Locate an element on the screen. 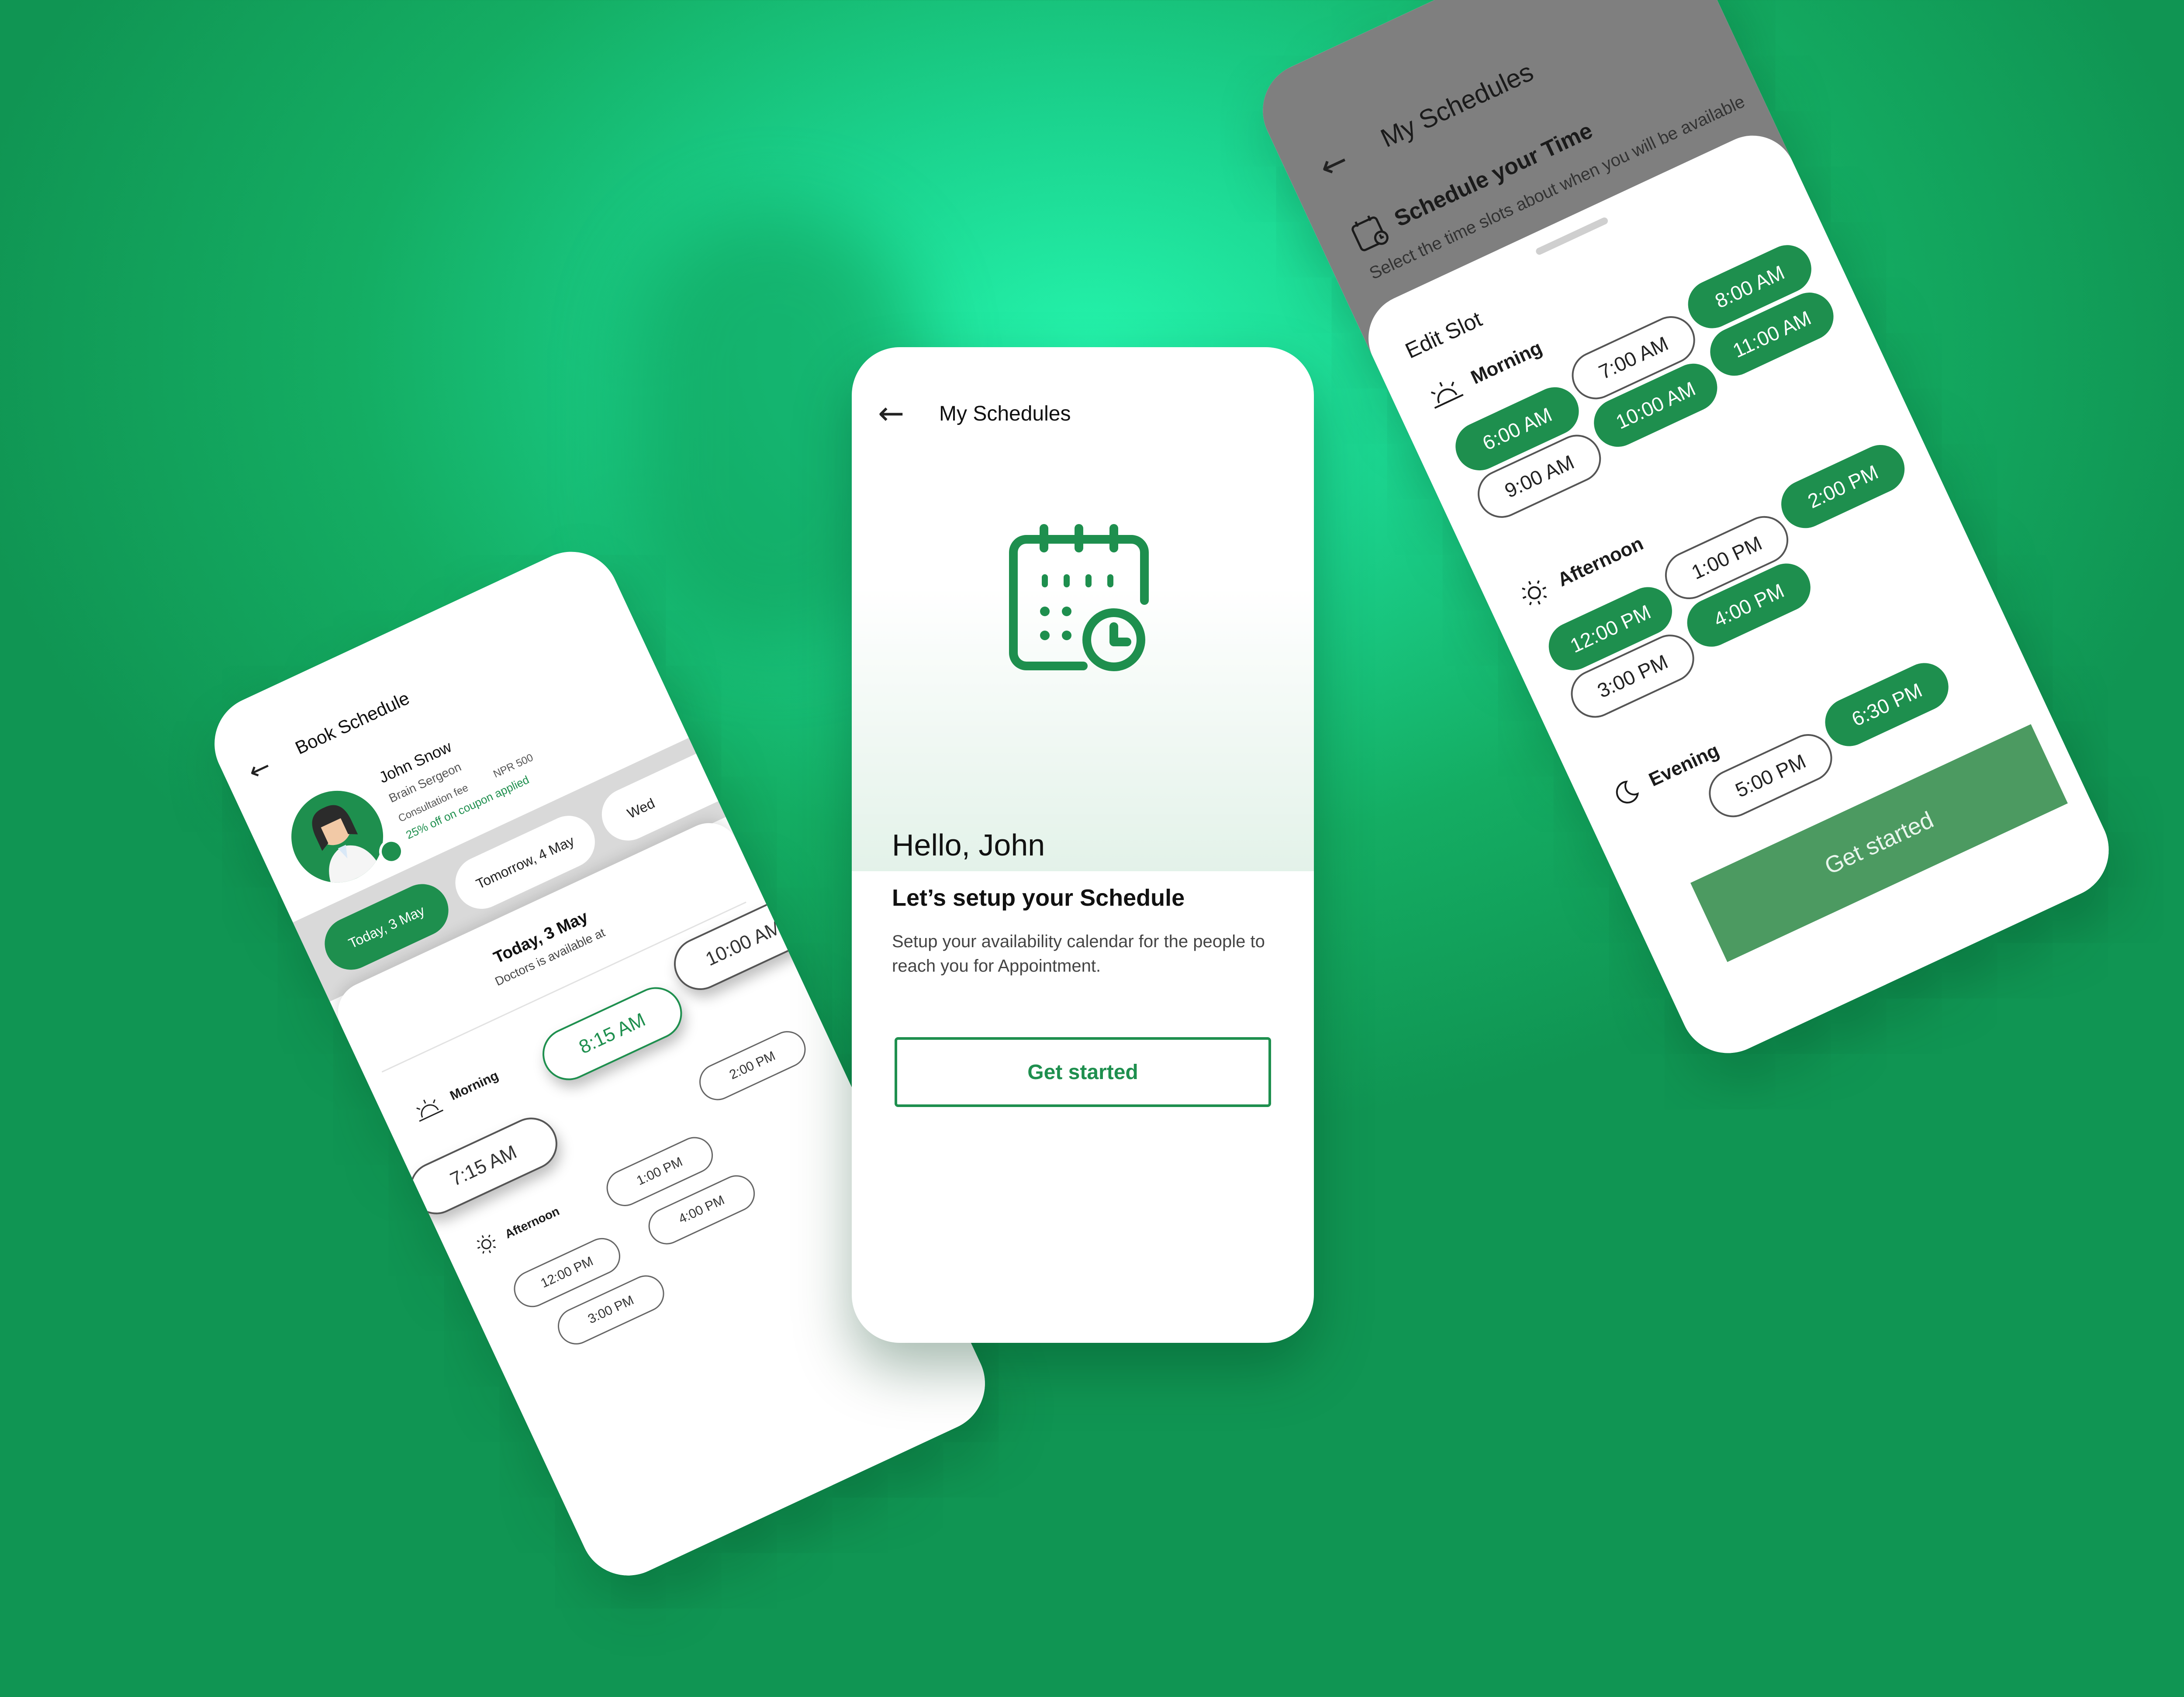 This screenshot has height=1697, width=2184. edit-slot-title: Edit Slot is located at coordinates (1443, 335).